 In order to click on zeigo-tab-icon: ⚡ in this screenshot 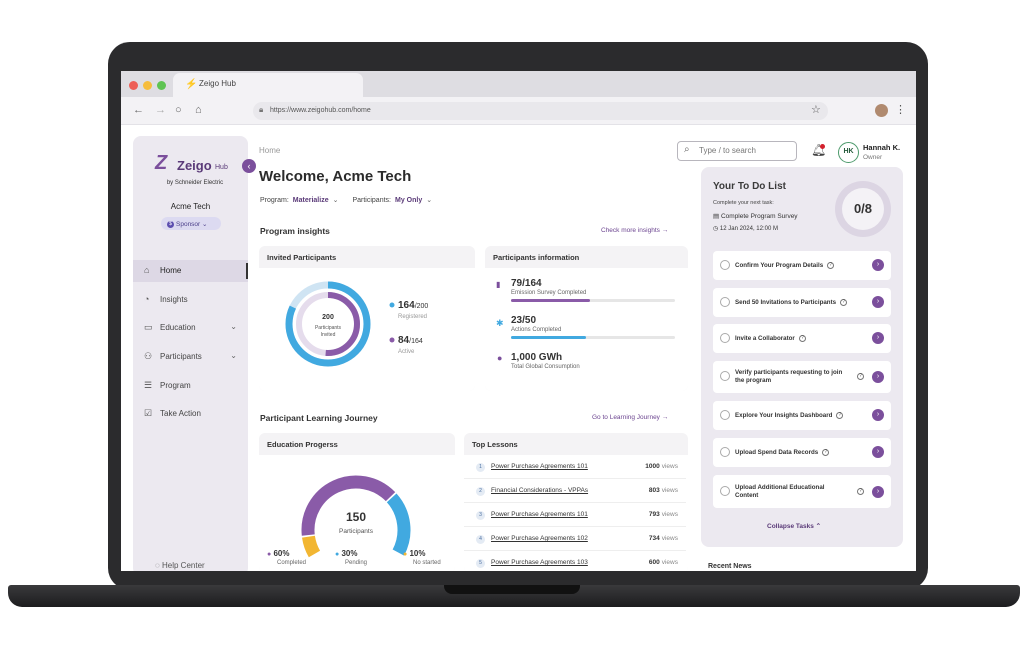, I will do `click(191, 84)`.